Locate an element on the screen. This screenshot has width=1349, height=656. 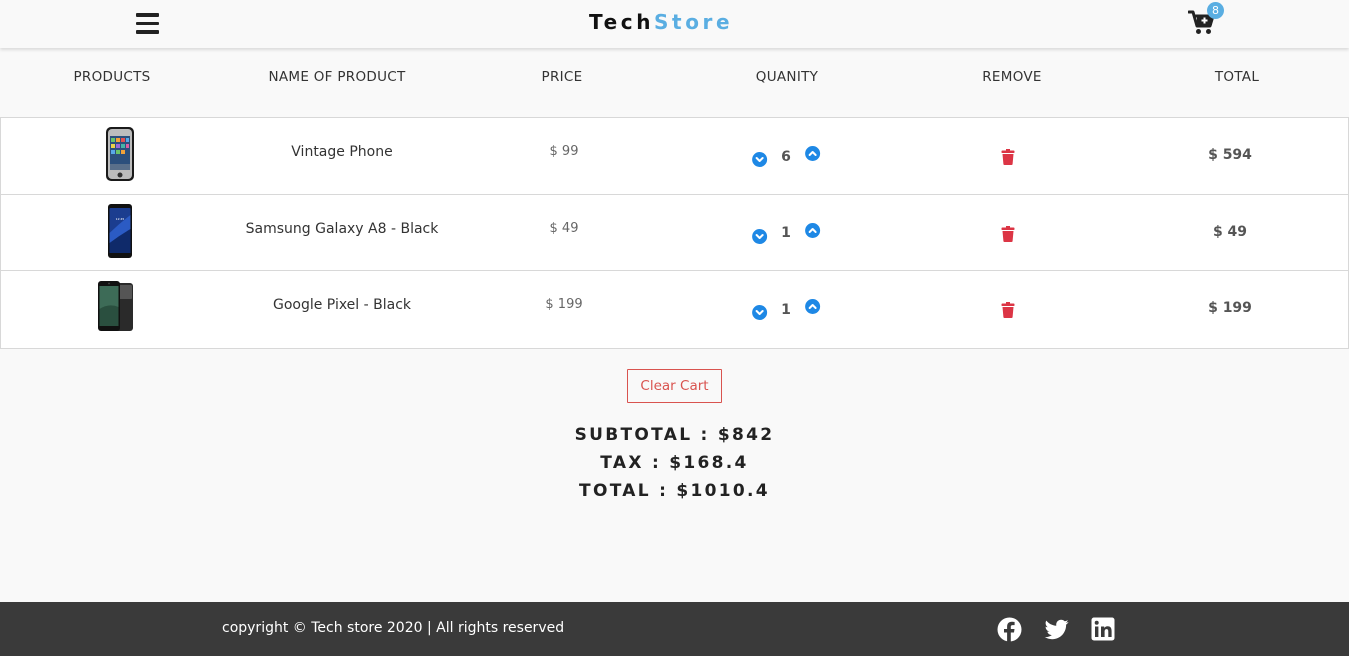
row-total: $ 49 is located at coordinates (1230, 231).